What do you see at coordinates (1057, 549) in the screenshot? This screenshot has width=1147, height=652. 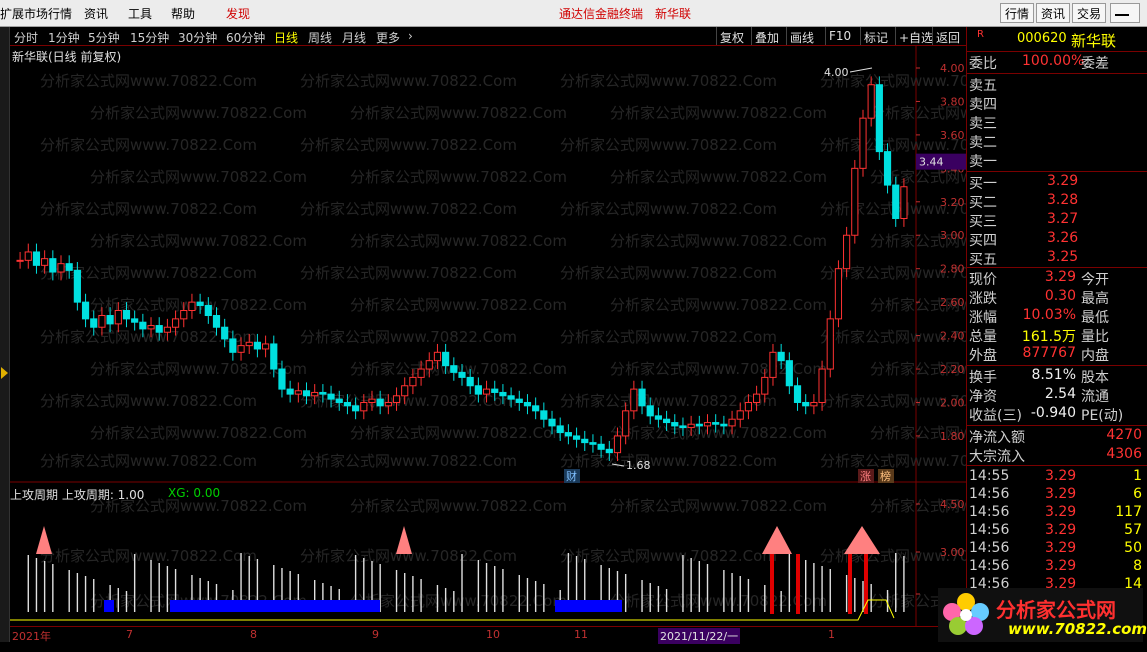 I see `tick-row: 14:56 3.29 50` at bounding box center [1057, 549].